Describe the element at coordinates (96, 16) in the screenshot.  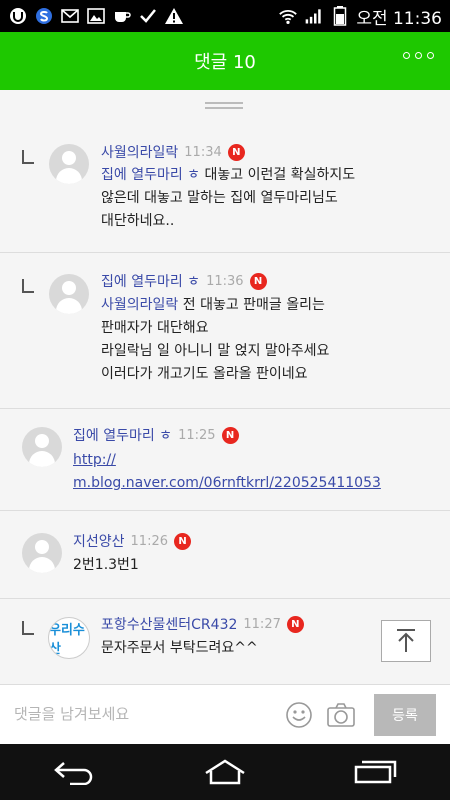
I see `image-icon` at that location.